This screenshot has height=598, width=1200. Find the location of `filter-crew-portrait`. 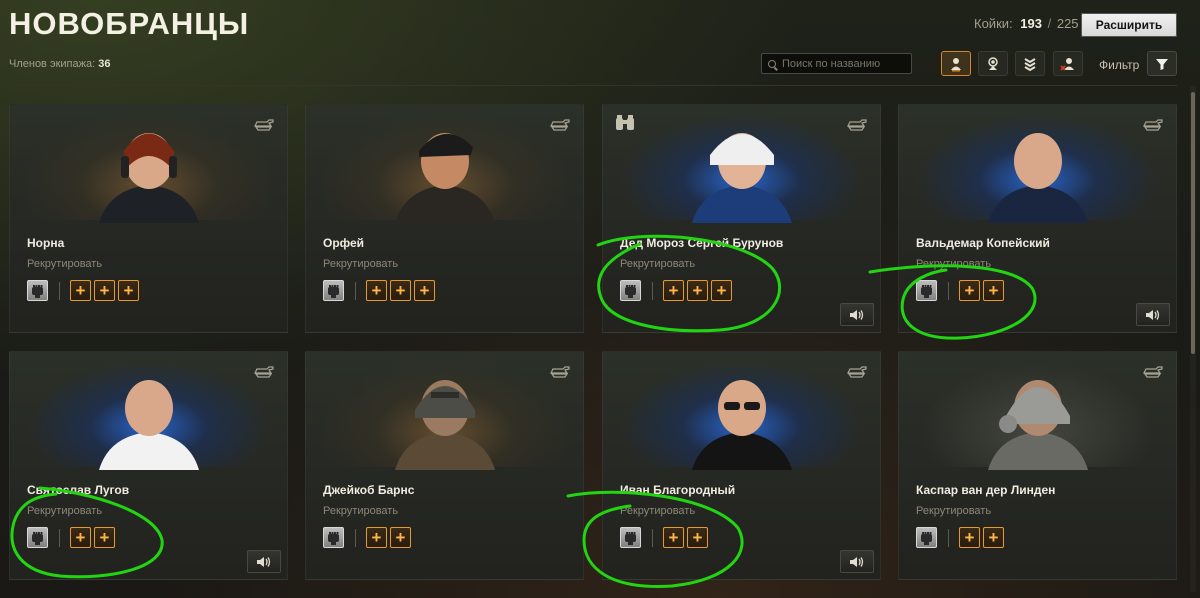

filter-crew-portrait is located at coordinates (993, 63).